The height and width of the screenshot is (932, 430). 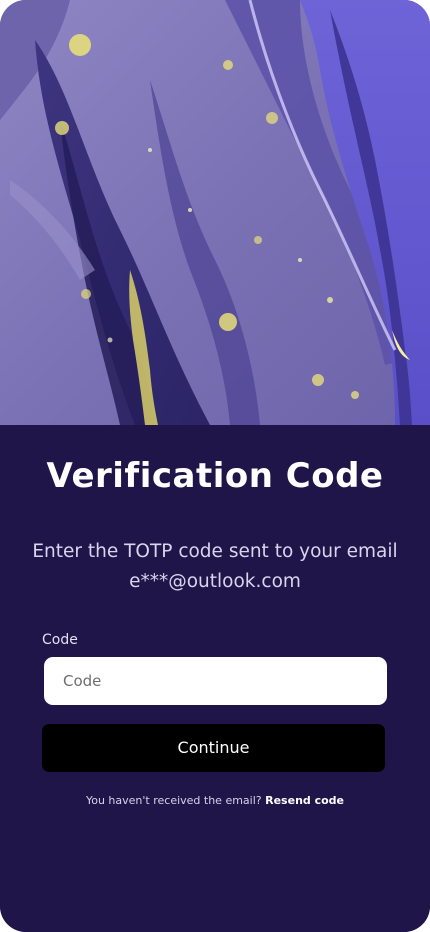 I want to click on masked-email: e***@outlook.com, so click(x=215, y=581).